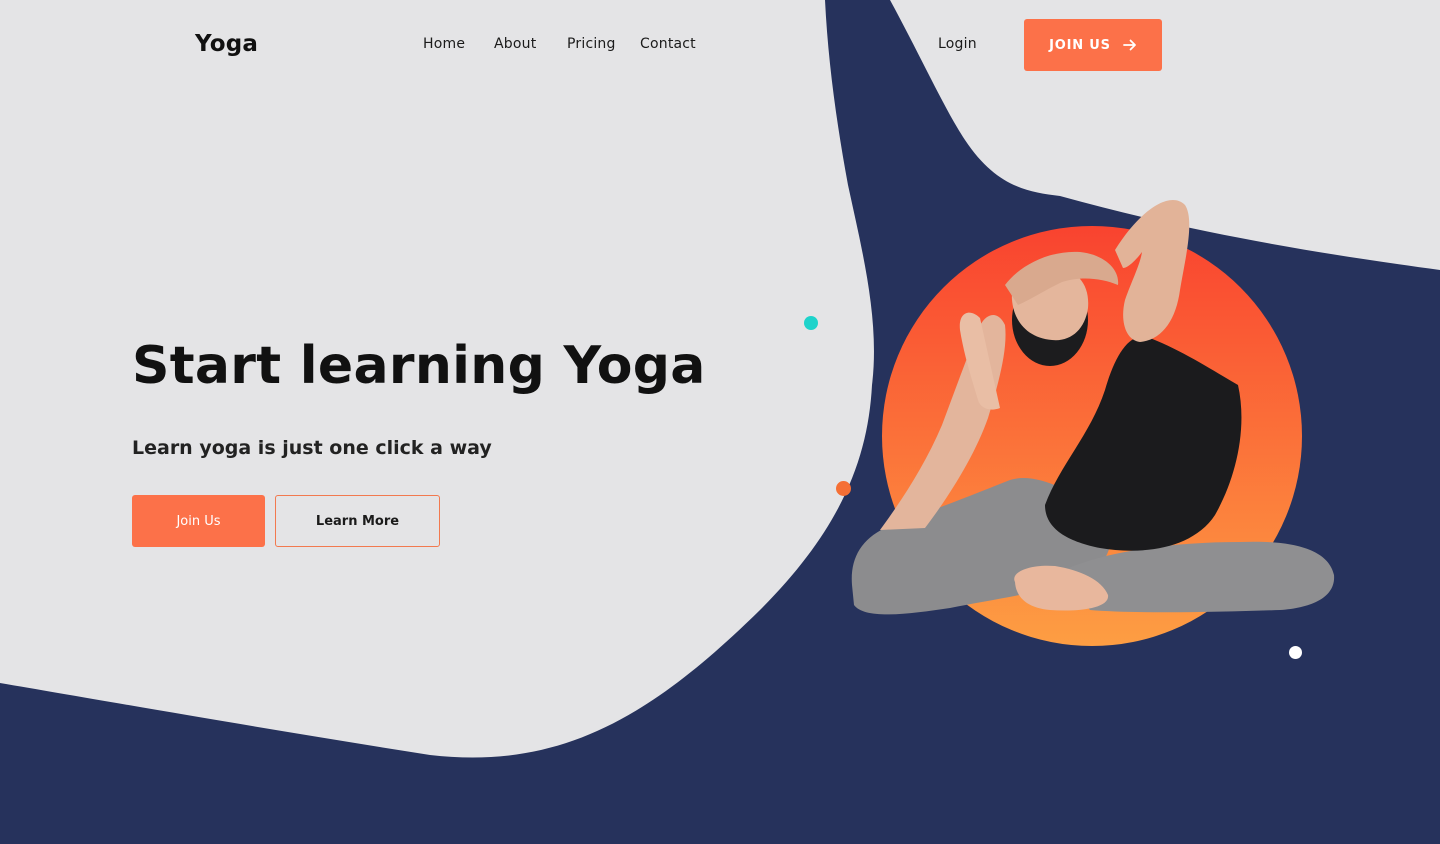 The width and height of the screenshot is (1440, 844). What do you see at coordinates (419, 366) in the screenshot?
I see `hero-title: Start learning Yoga` at bounding box center [419, 366].